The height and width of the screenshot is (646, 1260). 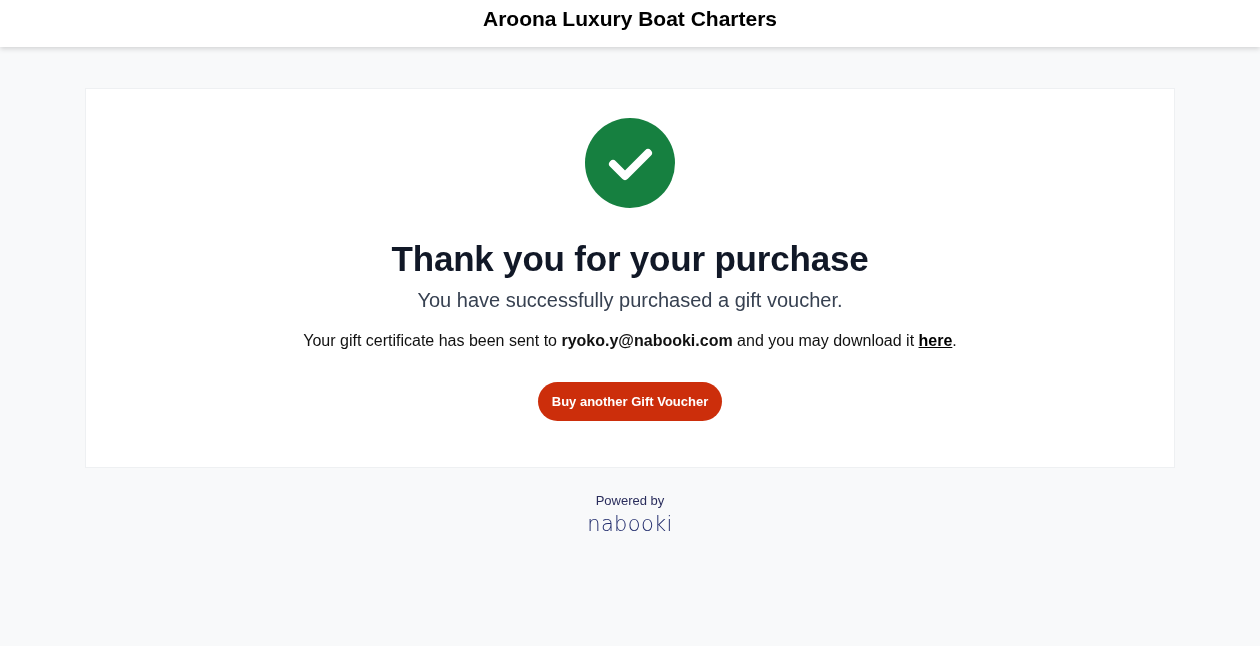 I want to click on thank-you-heading: Thank you for your purchase, so click(x=630, y=259).